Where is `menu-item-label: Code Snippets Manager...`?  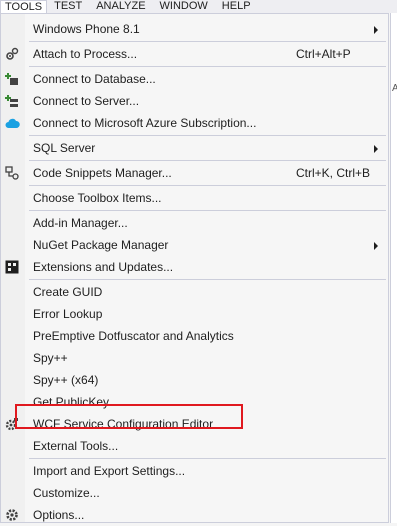
menu-item-label: Code Snippets Manager... is located at coordinates (102, 173).